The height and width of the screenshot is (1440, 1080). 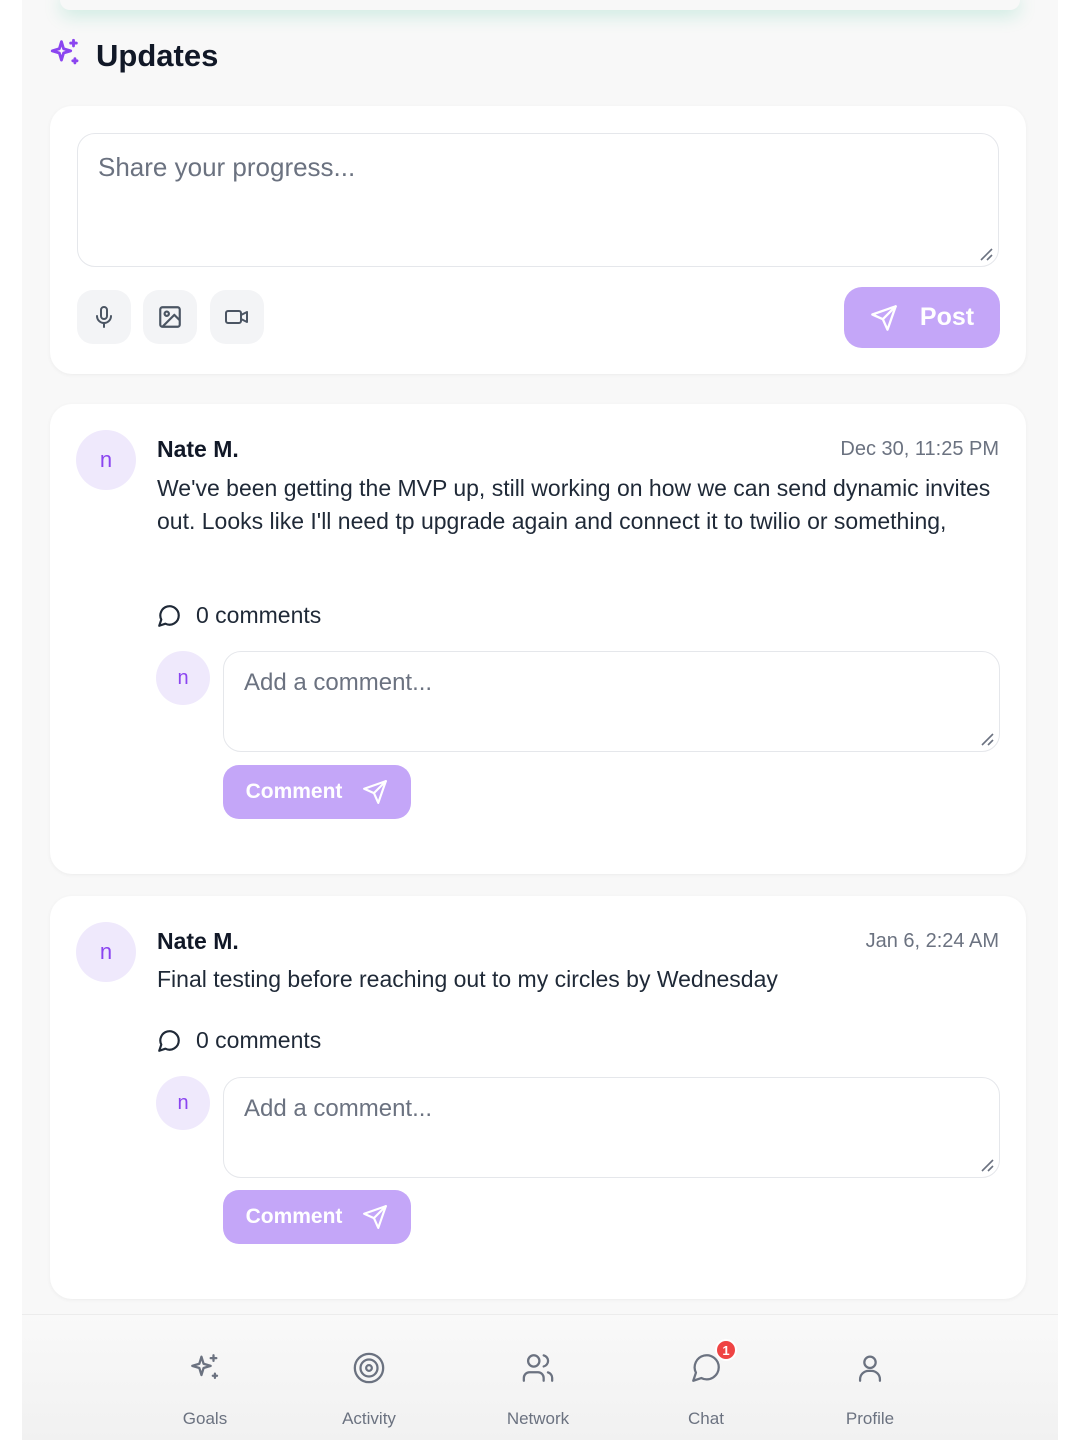 I want to click on video-button, so click(x=237, y=317).